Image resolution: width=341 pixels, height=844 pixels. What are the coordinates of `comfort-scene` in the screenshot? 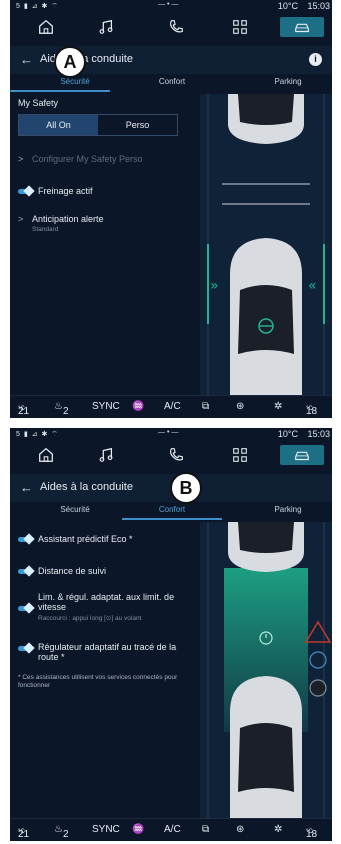 It's located at (266, 670).